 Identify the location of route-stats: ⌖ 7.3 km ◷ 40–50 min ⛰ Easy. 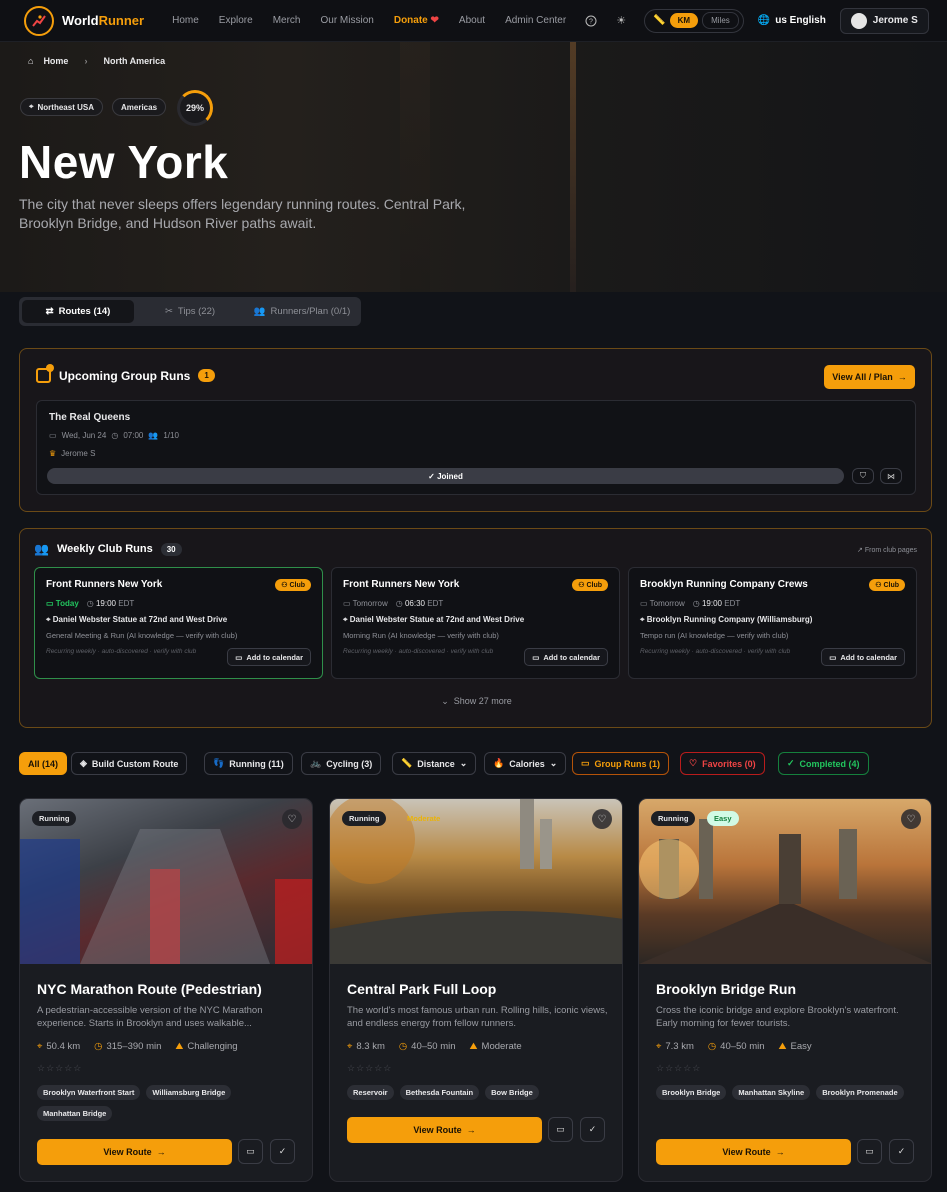
(734, 1046).